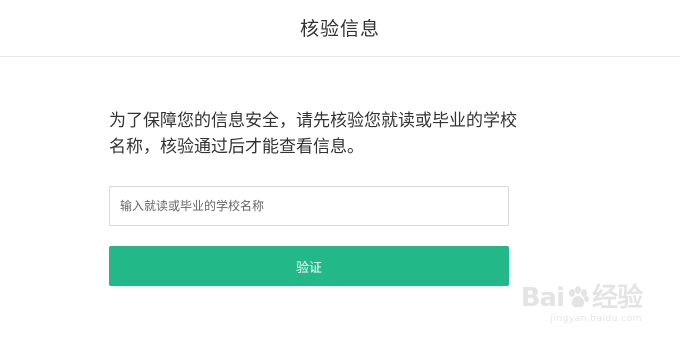  Describe the element at coordinates (309, 206) in the screenshot. I see `school-name-input` at that location.